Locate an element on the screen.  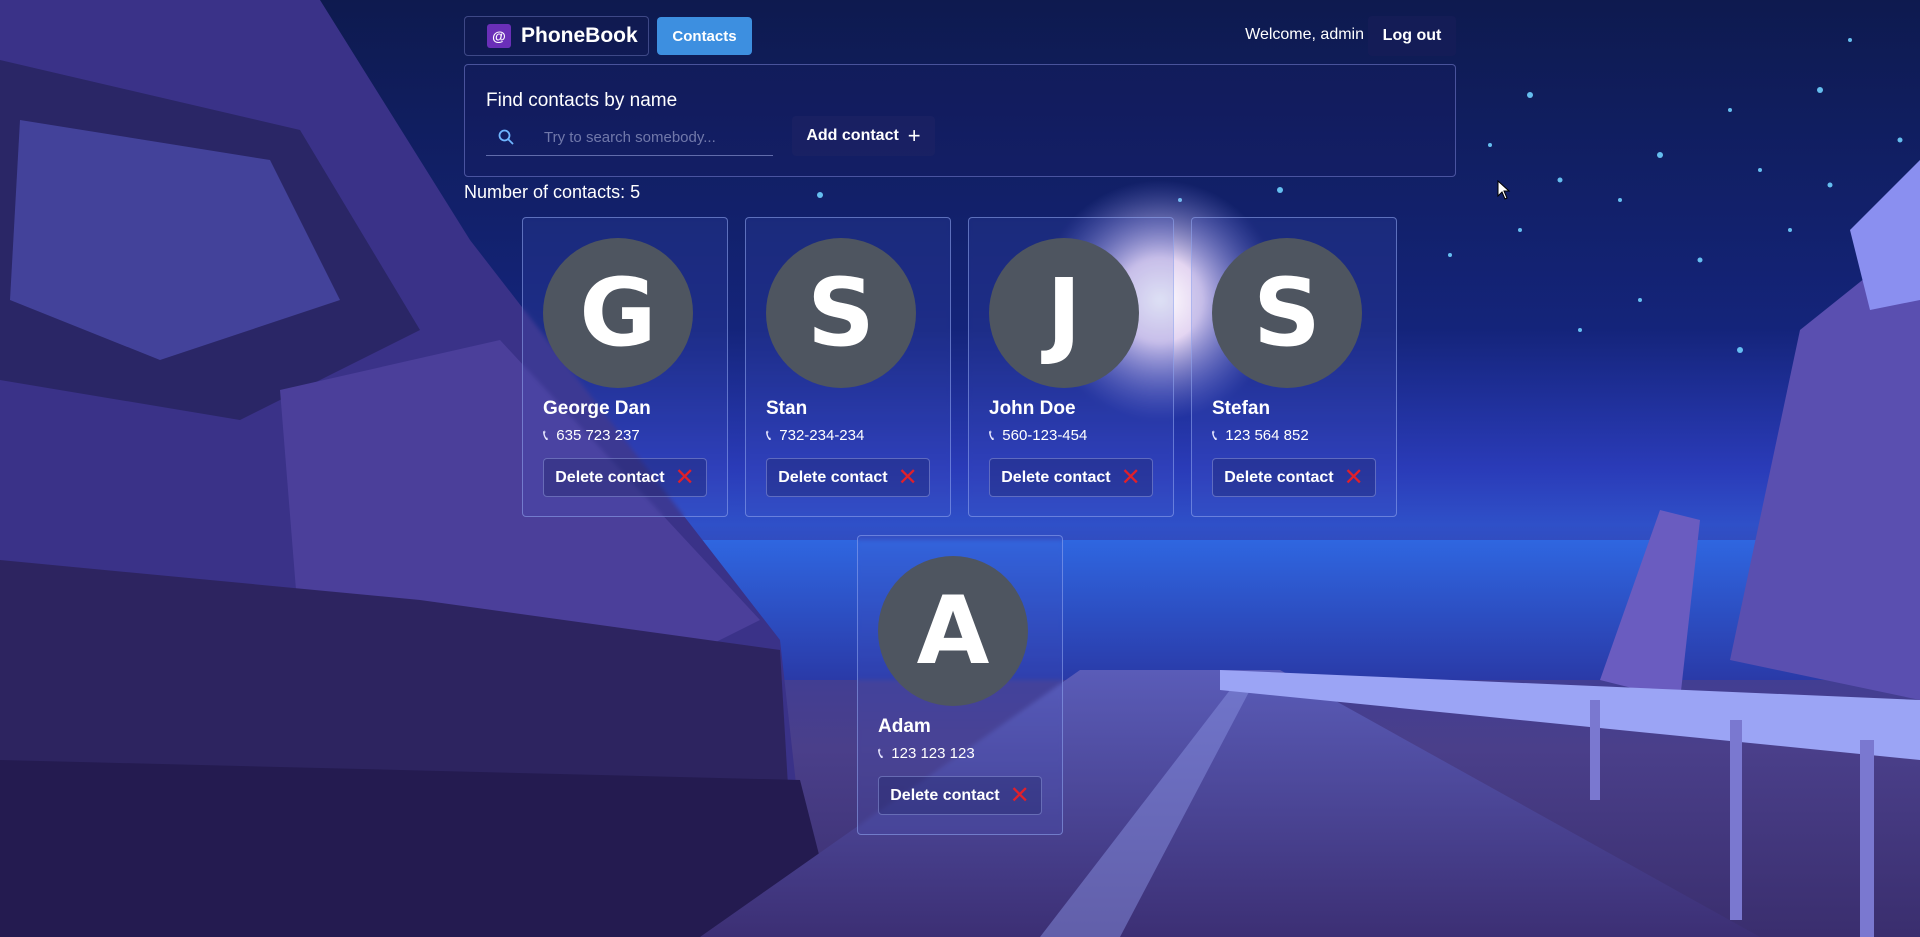
phone-number: 123 564 852 is located at coordinates (1267, 435).